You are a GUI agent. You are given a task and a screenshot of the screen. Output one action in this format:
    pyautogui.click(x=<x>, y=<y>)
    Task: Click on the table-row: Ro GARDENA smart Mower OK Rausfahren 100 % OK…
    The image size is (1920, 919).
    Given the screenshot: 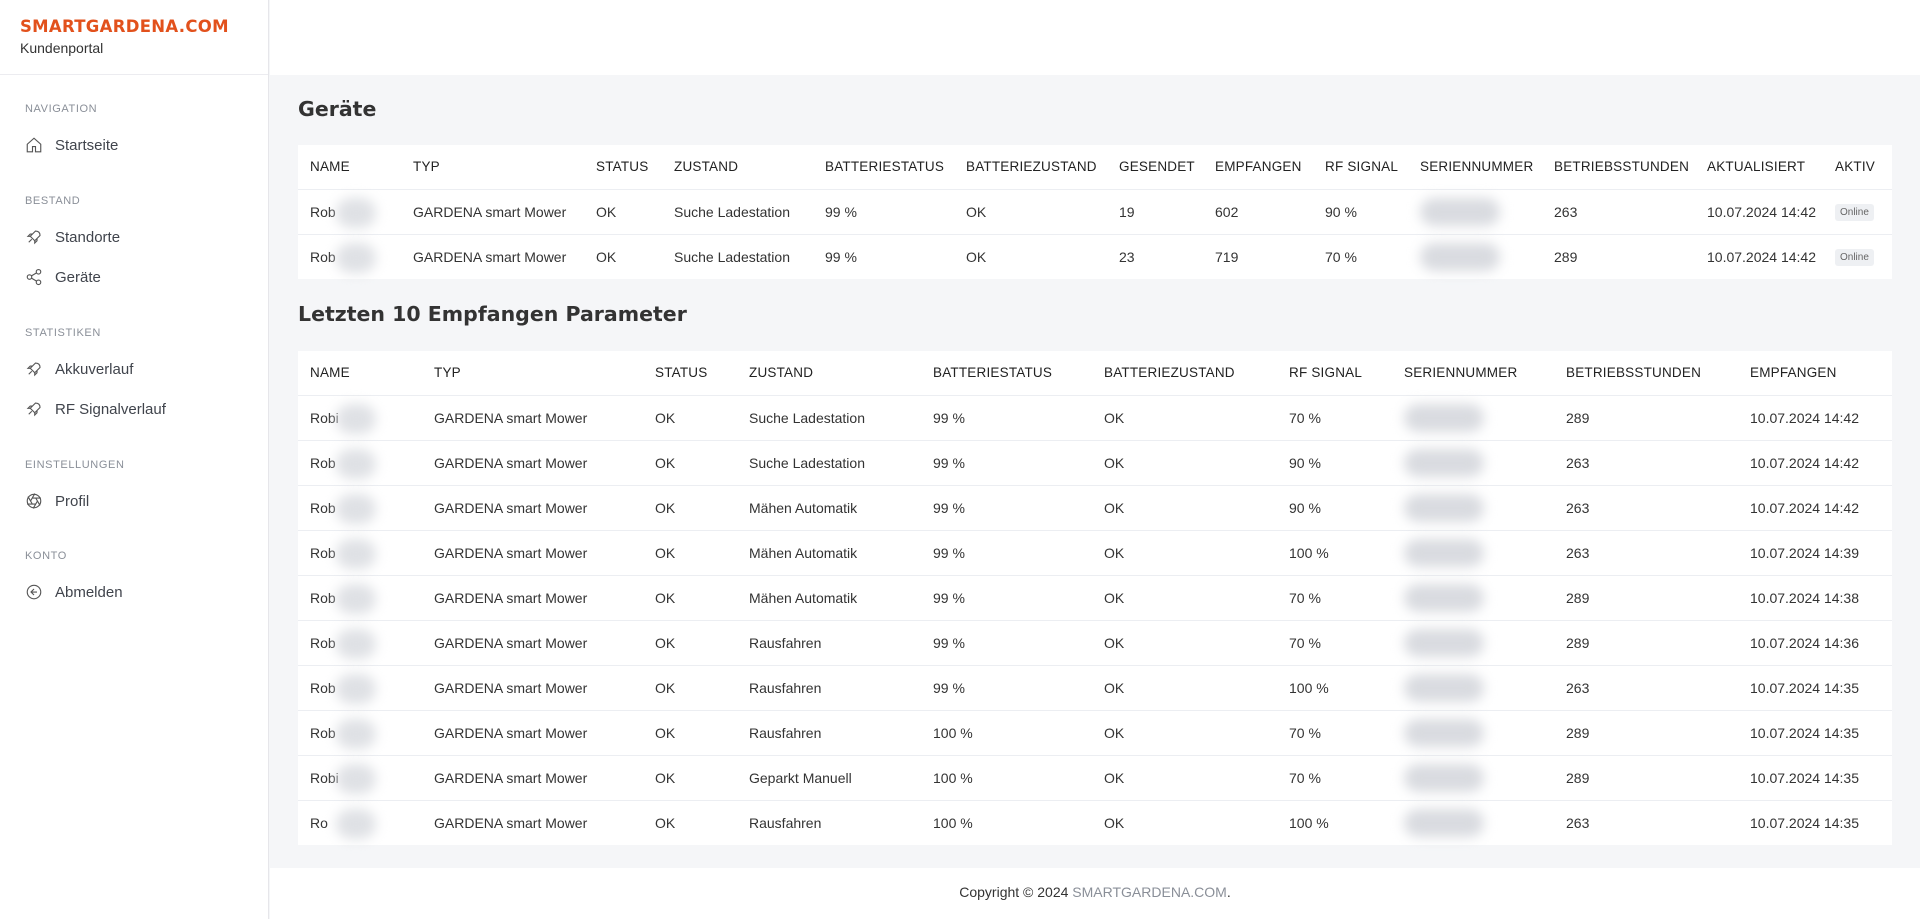 What is the action you would take?
    pyautogui.click(x=1095, y=822)
    